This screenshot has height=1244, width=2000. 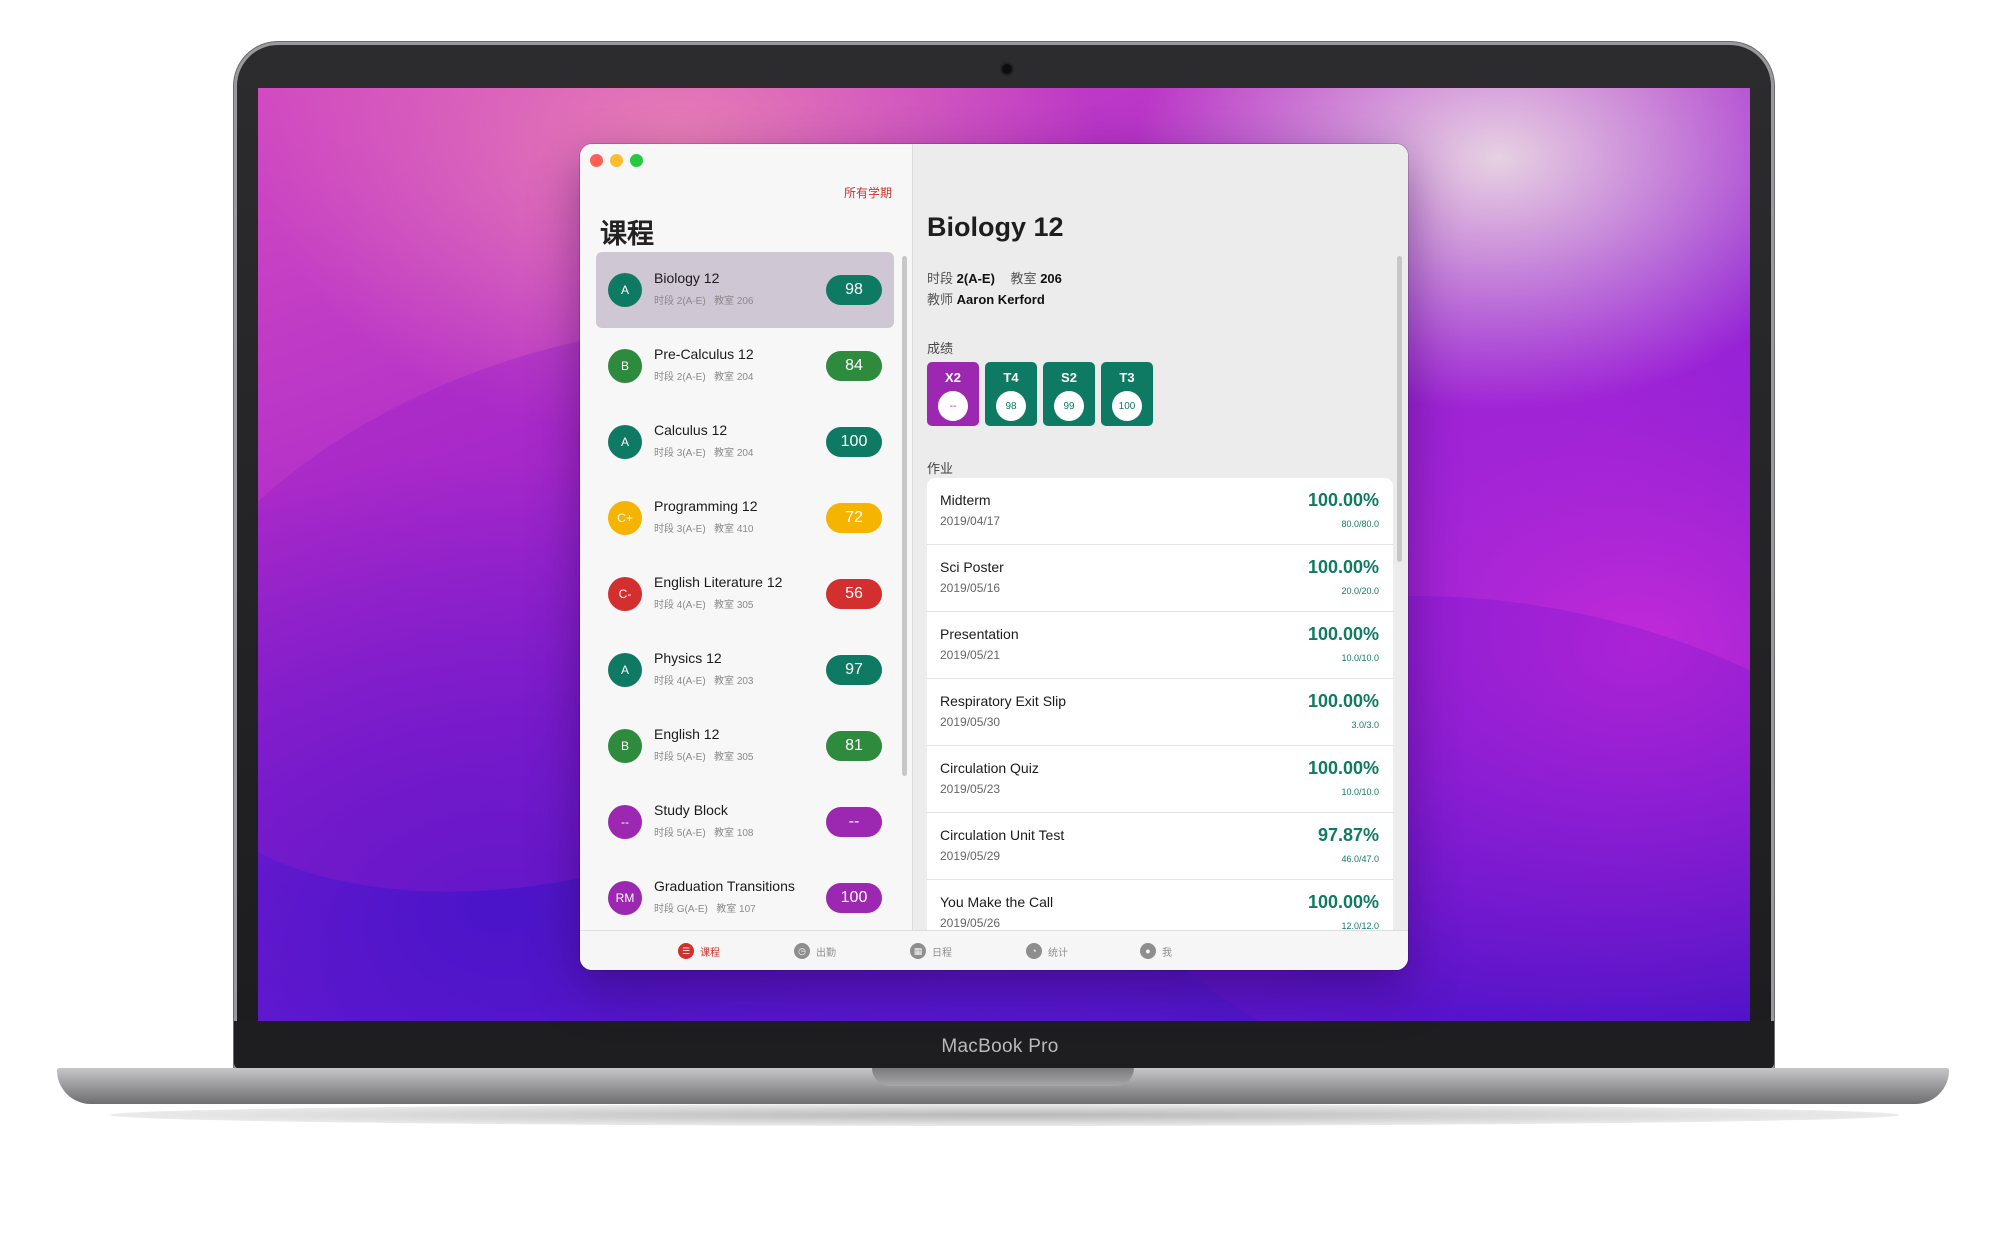 I want to click on course-row: B English 12 时段 5(A-E) 教室 305 81, so click(x=745, y=746).